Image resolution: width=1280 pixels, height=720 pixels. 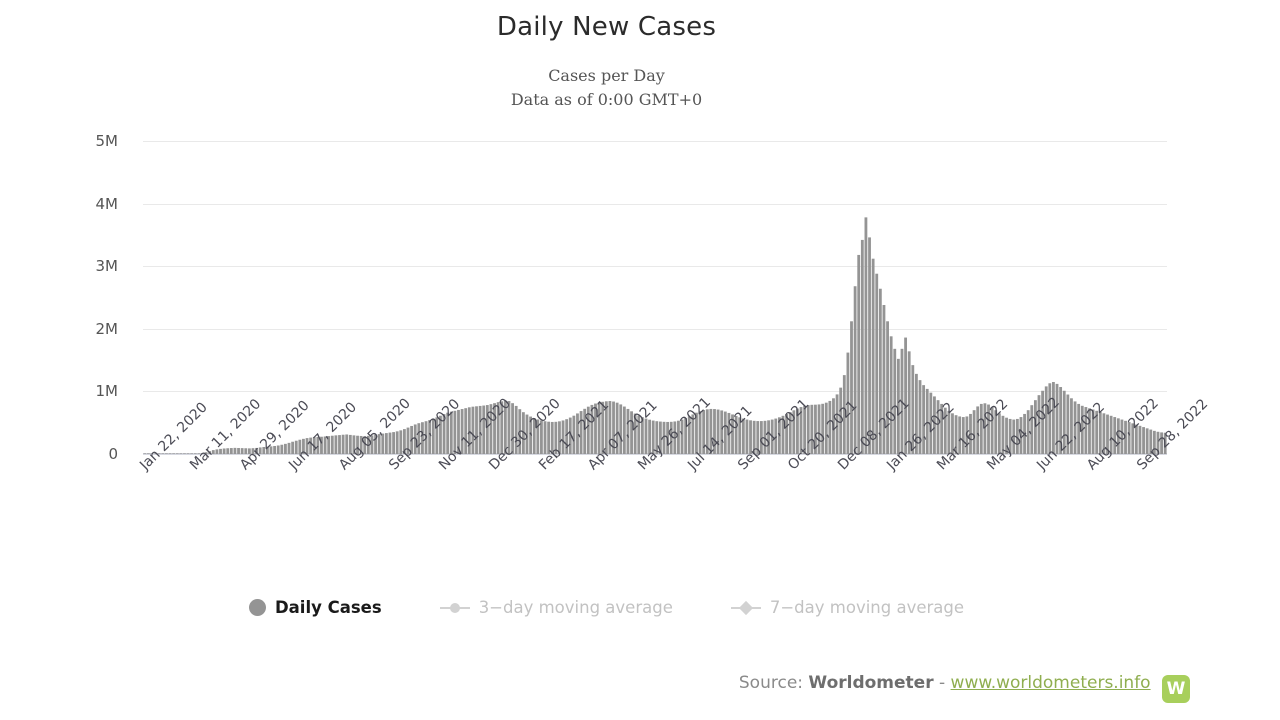 I want to click on source-brand: Worldometer, so click(x=871, y=683).